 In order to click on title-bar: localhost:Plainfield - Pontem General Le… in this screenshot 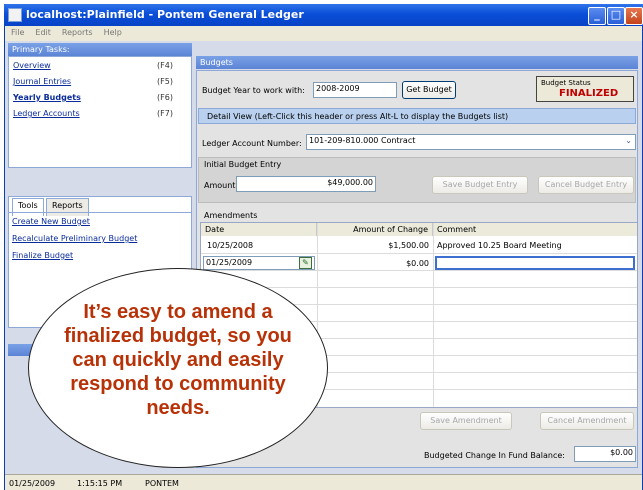, I will do `click(323, 15)`.